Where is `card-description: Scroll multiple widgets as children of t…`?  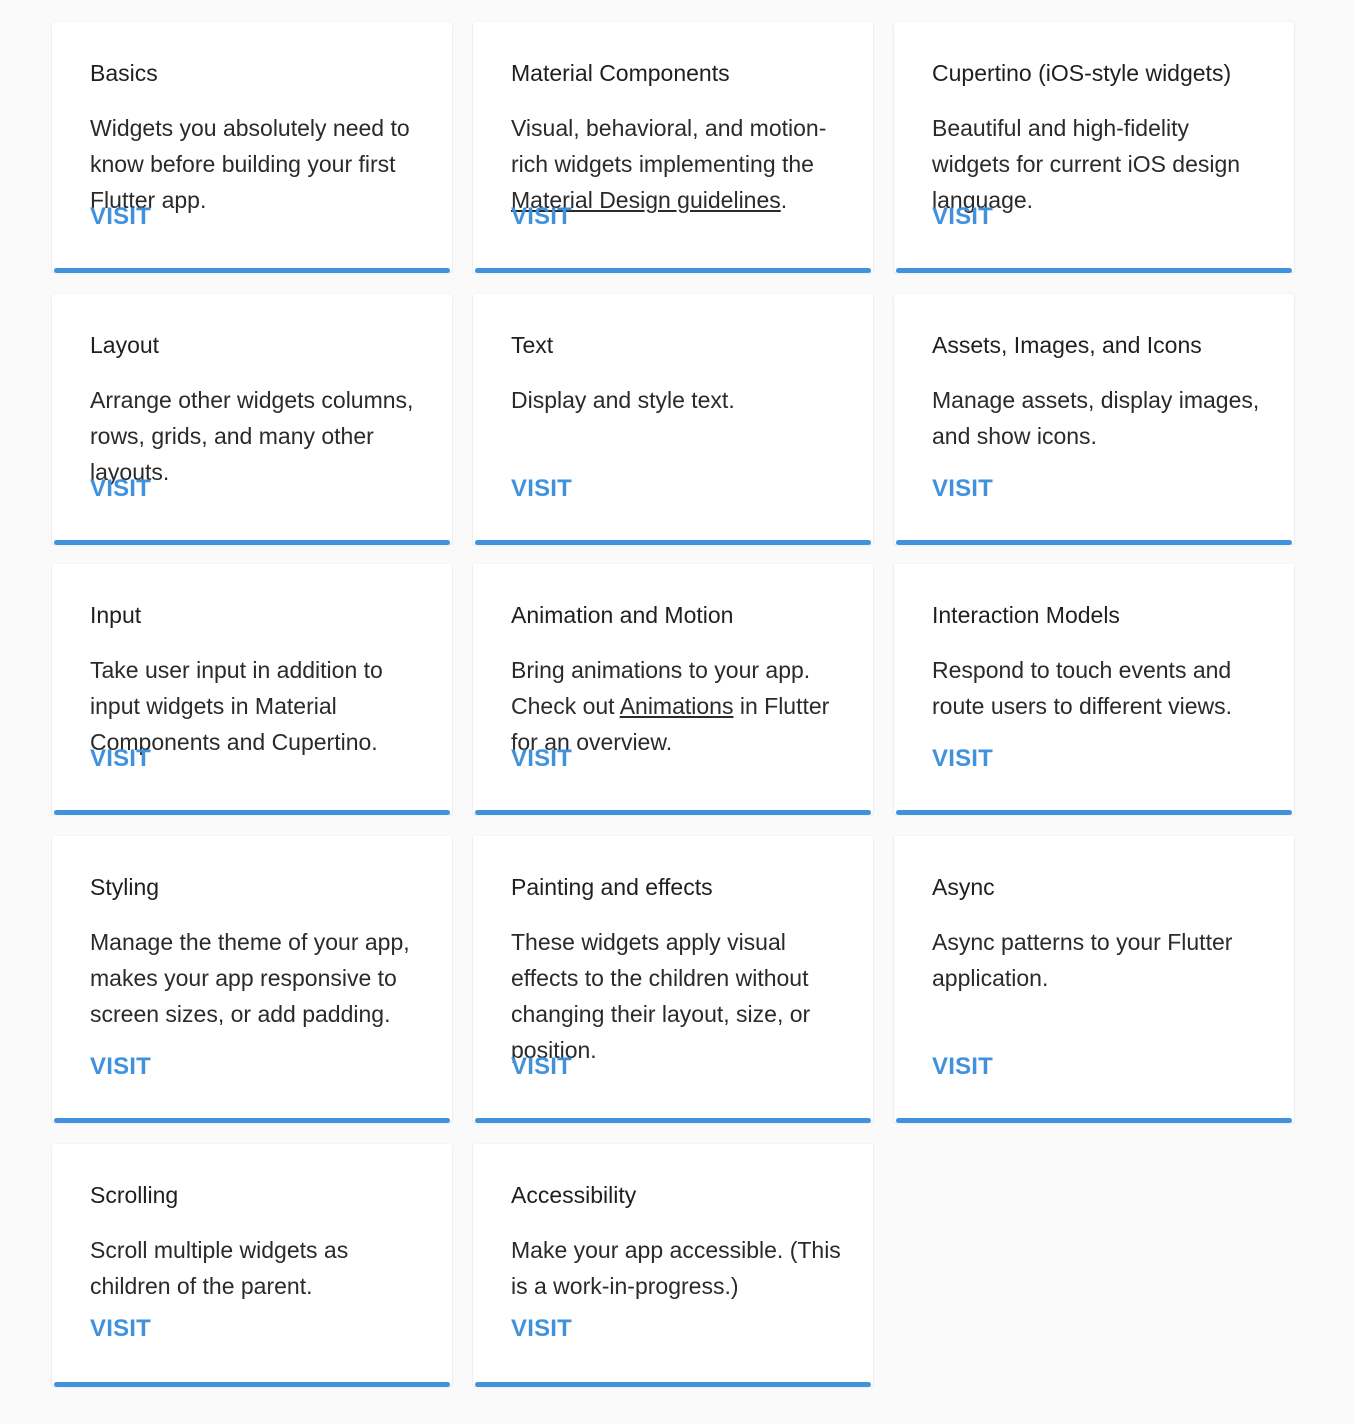 card-description: Scroll multiple widgets as children of t… is located at coordinates (219, 1268).